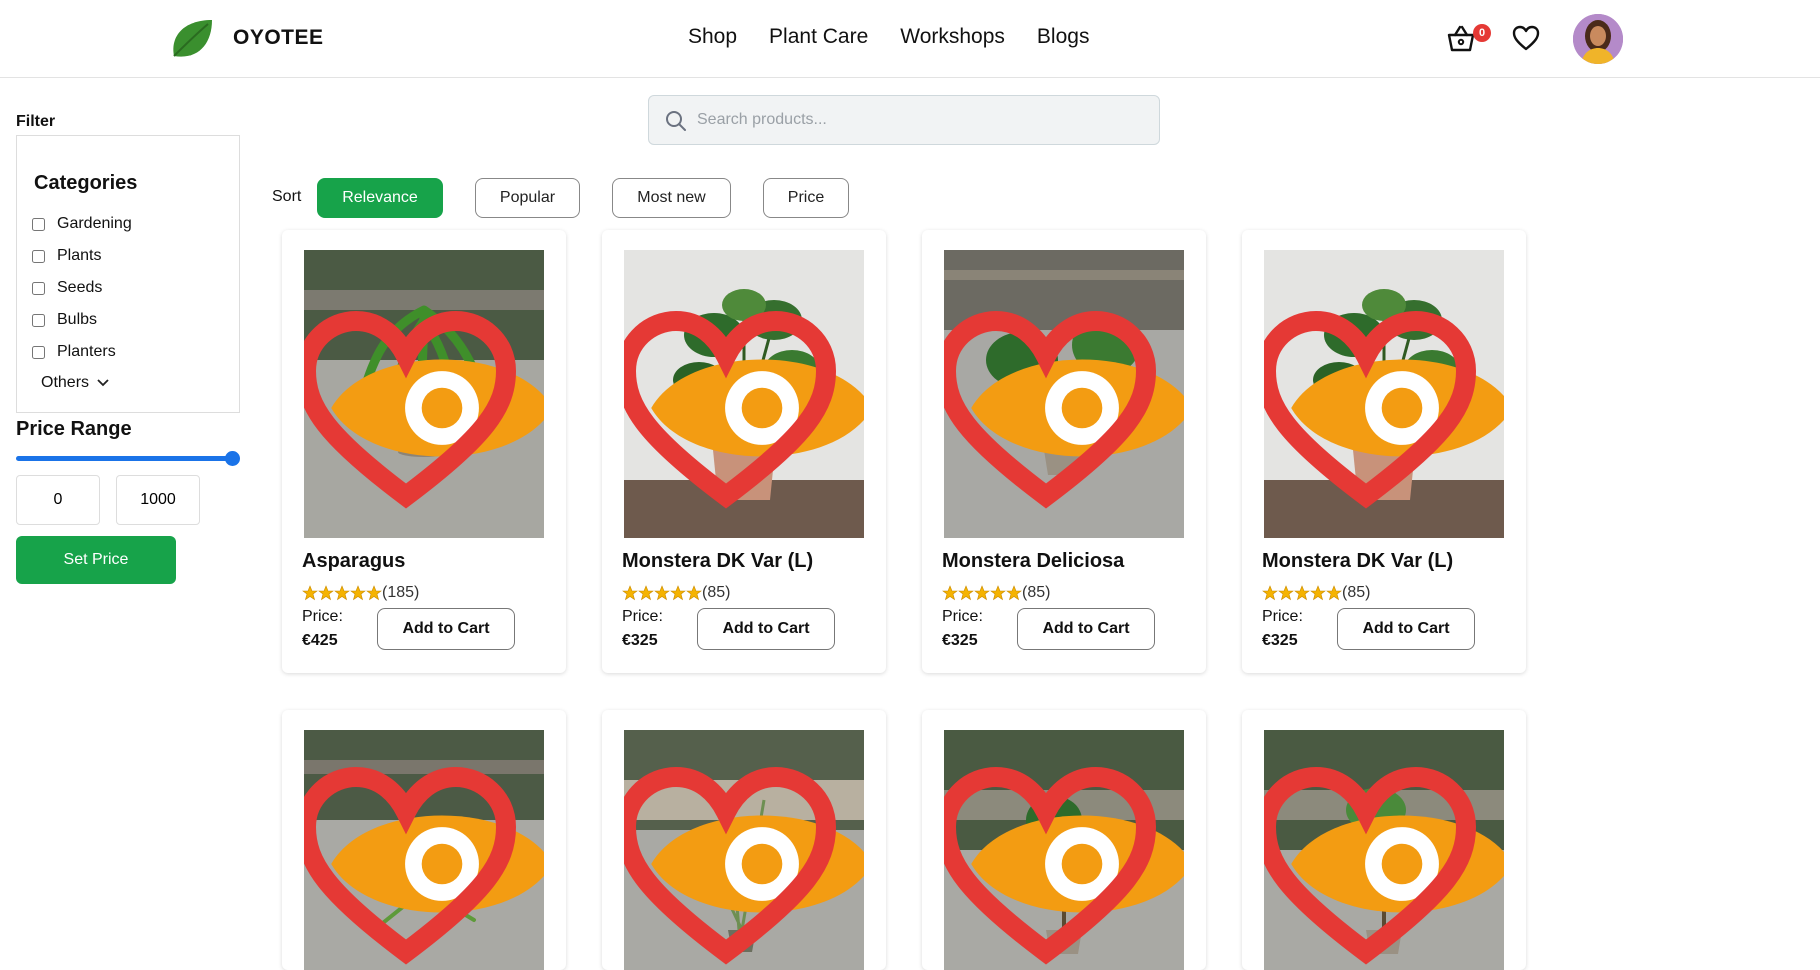 Image resolution: width=1820 pixels, height=970 pixels. Describe the element at coordinates (712, 37) in the screenshot. I see `nav-shop: Shop` at that location.